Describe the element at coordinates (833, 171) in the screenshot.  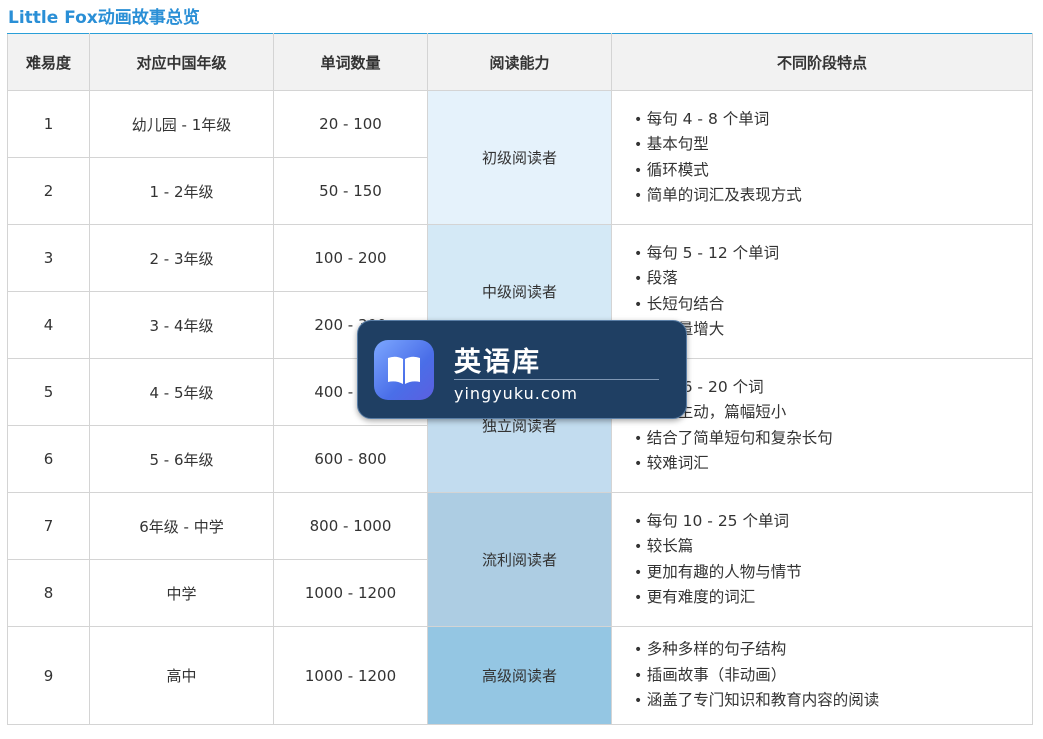
I see `feature-item: 循环模式` at that location.